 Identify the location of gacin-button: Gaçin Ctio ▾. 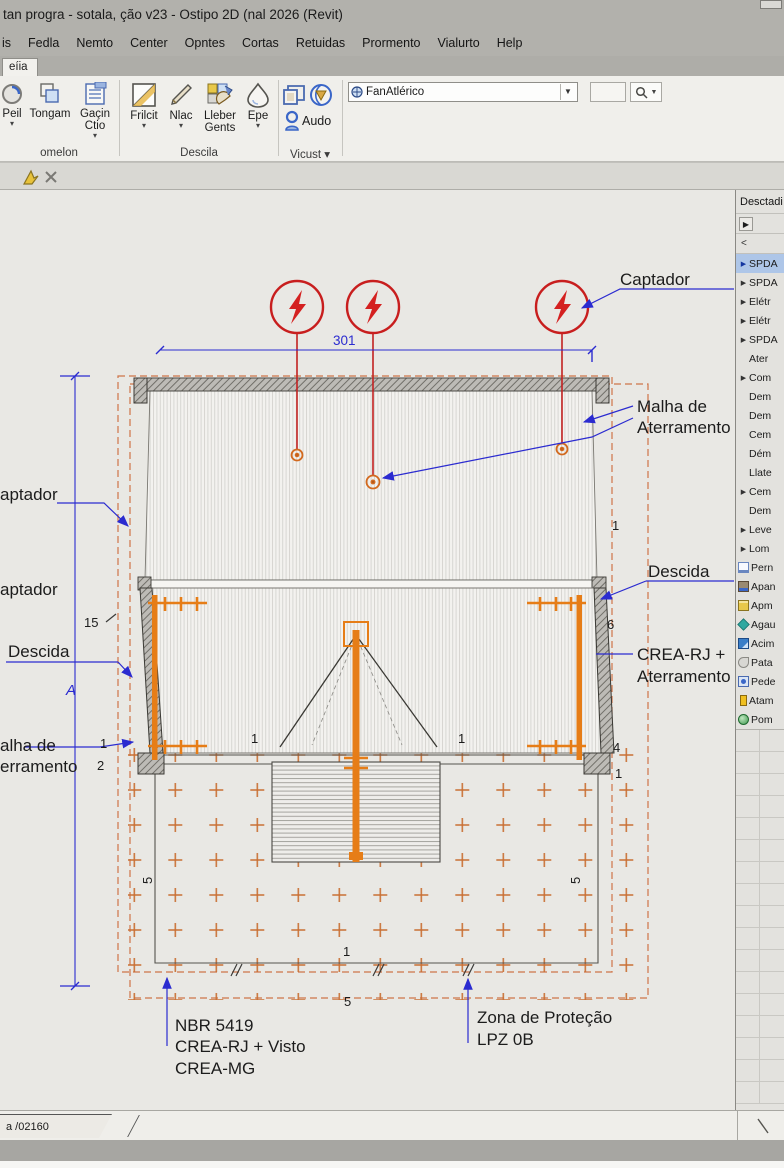
(95, 111).